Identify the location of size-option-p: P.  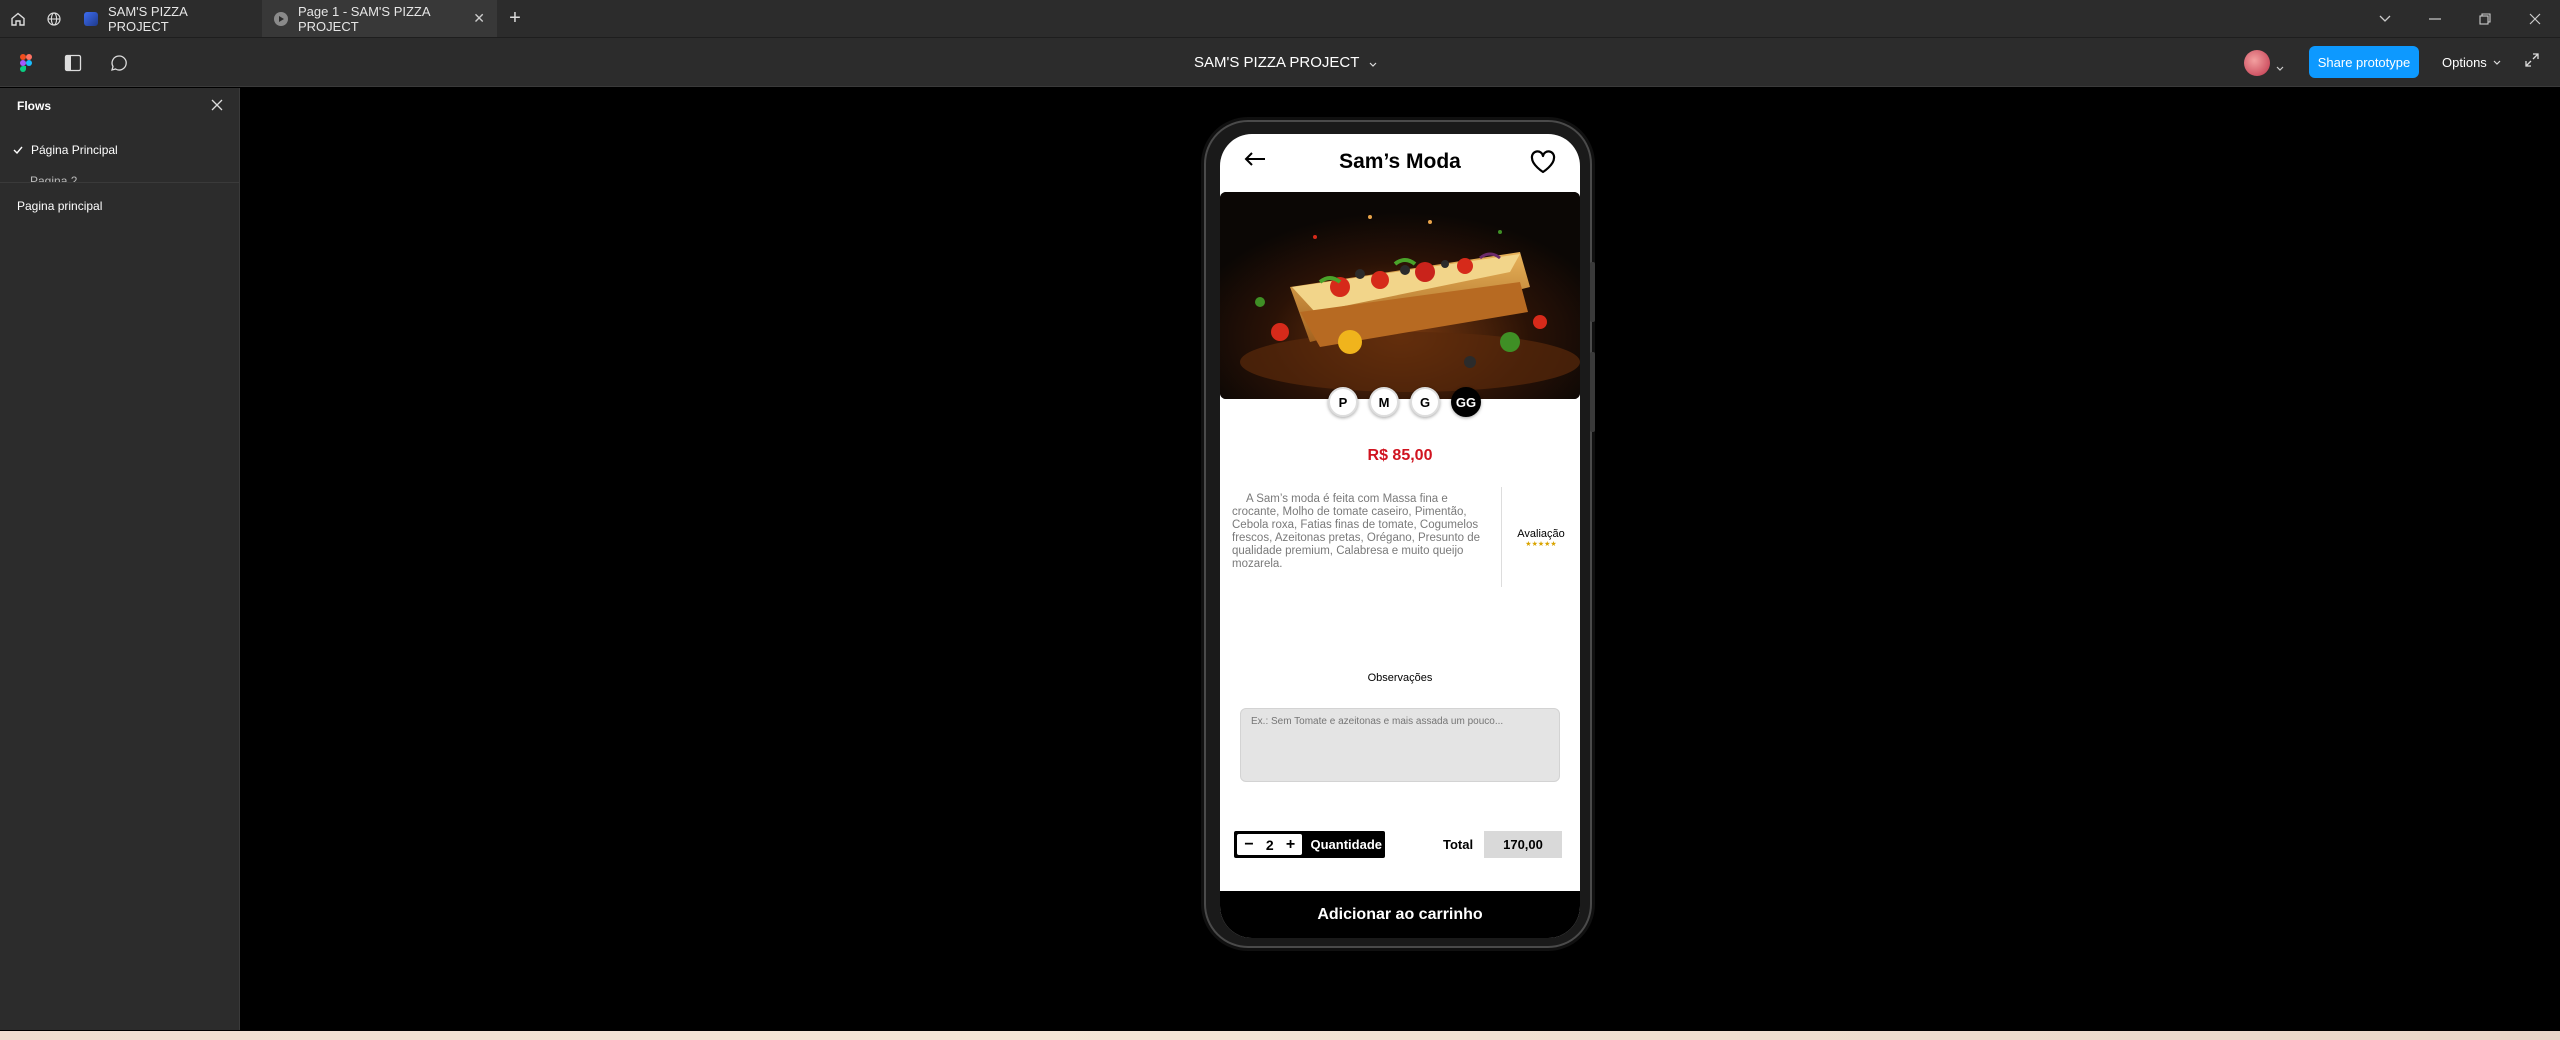
(1343, 402).